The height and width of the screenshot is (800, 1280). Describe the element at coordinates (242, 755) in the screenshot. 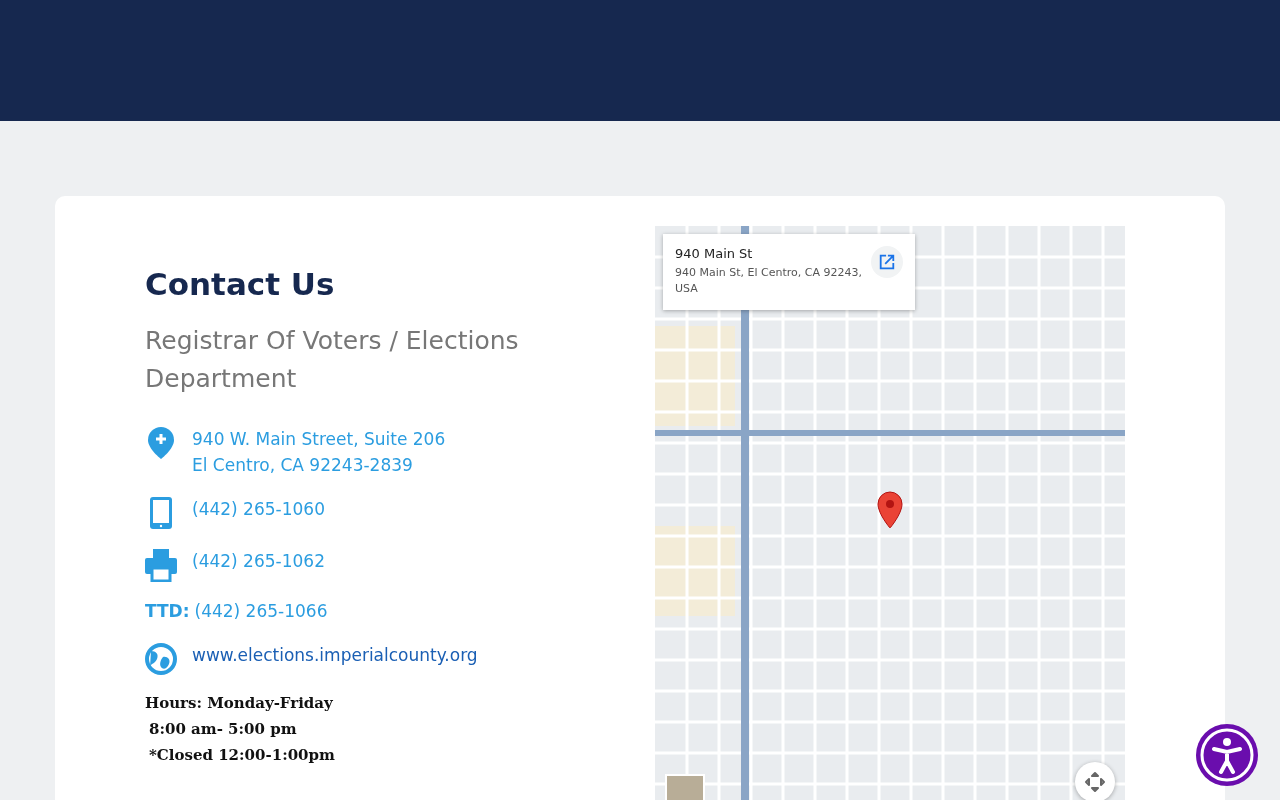

I see `hours-text: *Closed 12:00-1:00pm` at that location.